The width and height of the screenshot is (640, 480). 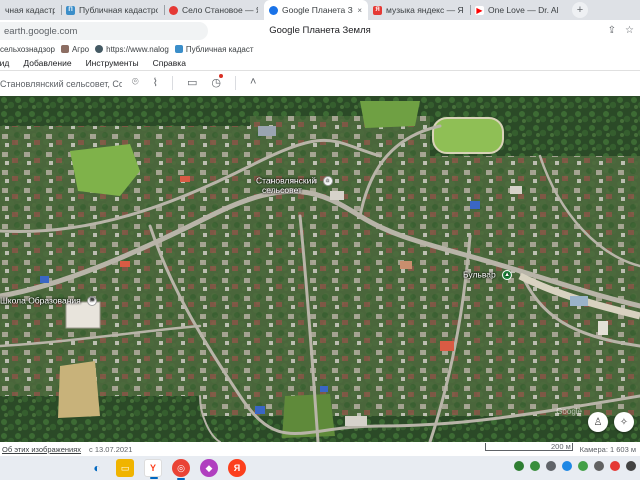 I want to click on tab-selo-stanovoe: Село Становое — Янде, so click(x=214, y=10).